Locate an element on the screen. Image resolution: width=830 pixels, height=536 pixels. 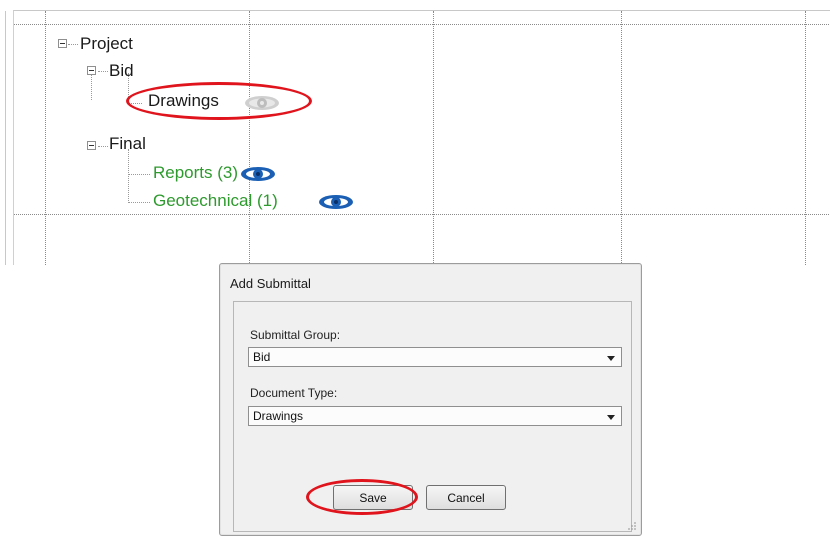
bid-collapse-icon is located at coordinates (91, 70).